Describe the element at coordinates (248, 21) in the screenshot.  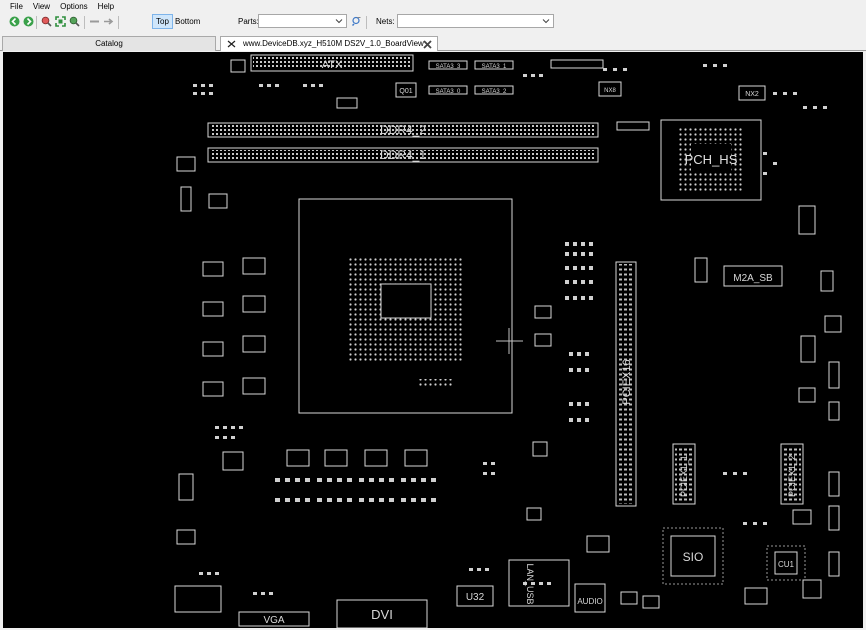
I see `parts-label: Parts:` at that location.